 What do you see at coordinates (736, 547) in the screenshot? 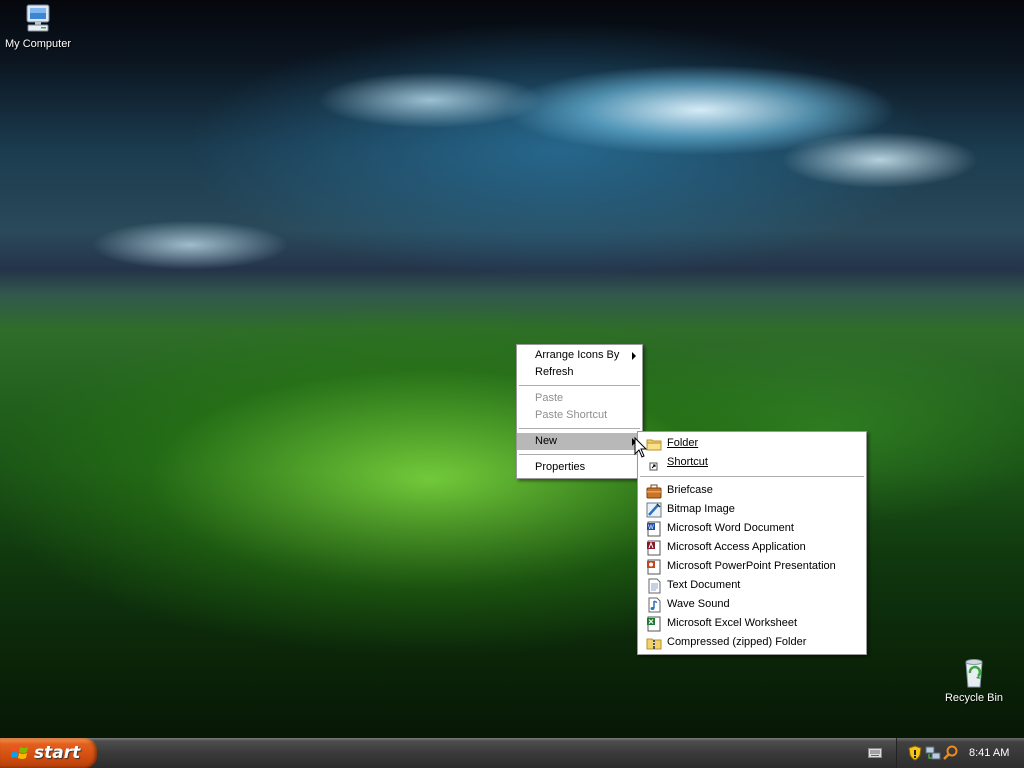
I see `menu-item-label: Microsoft Access Application` at bounding box center [736, 547].